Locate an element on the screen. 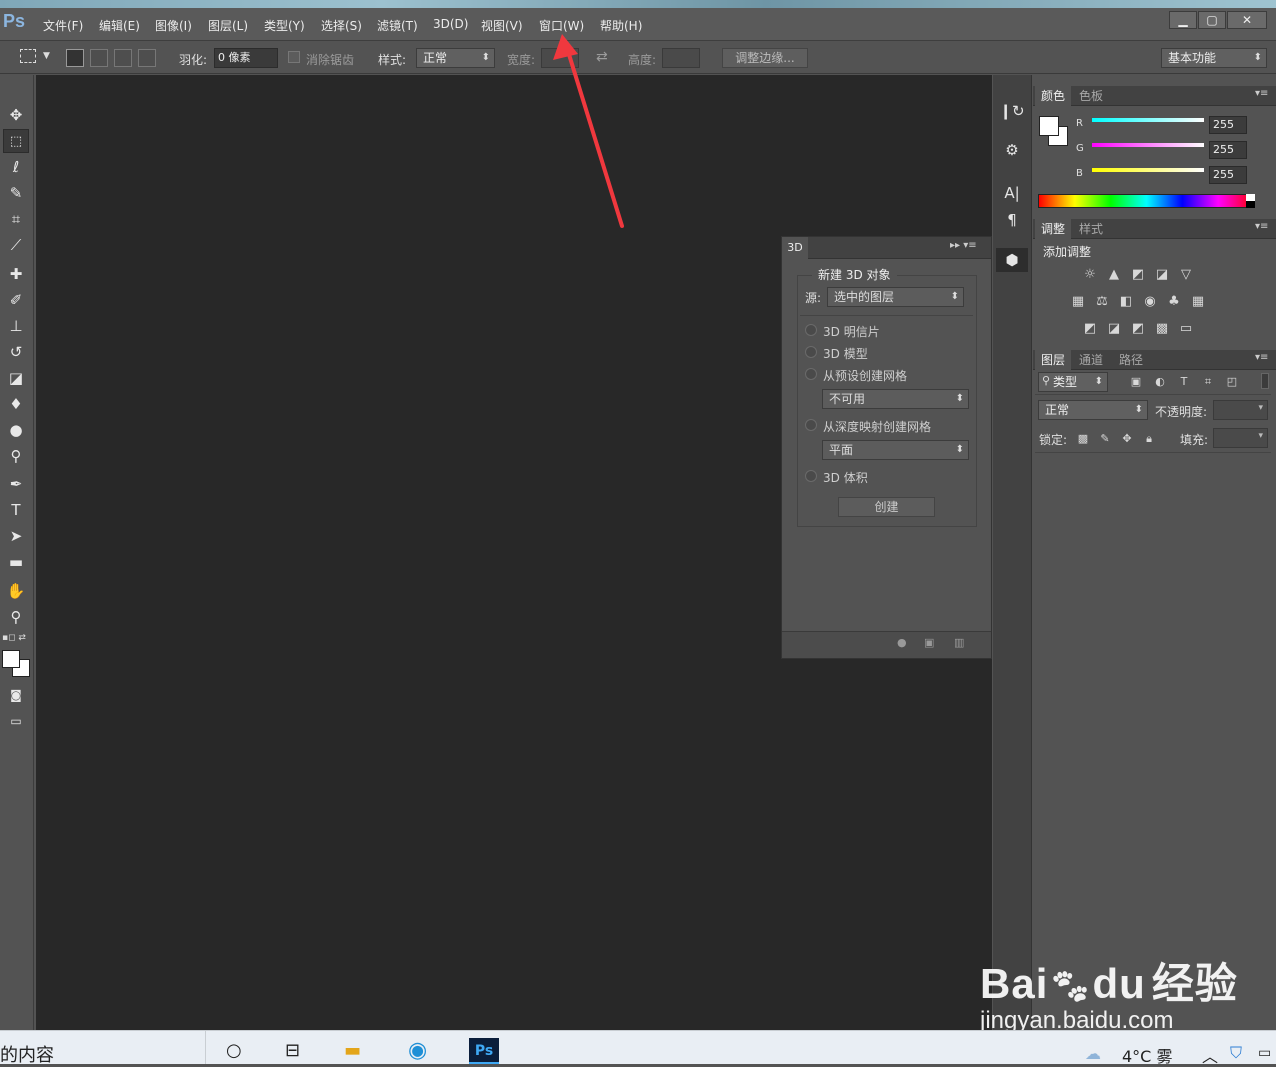 Image resolution: width=1276 pixels, height=1067 pixels. b-slider is located at coordinates (1148, 170).